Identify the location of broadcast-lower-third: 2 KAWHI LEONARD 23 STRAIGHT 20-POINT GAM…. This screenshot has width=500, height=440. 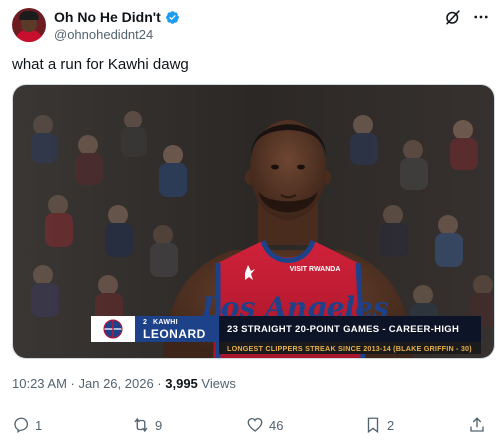
(287, 335).